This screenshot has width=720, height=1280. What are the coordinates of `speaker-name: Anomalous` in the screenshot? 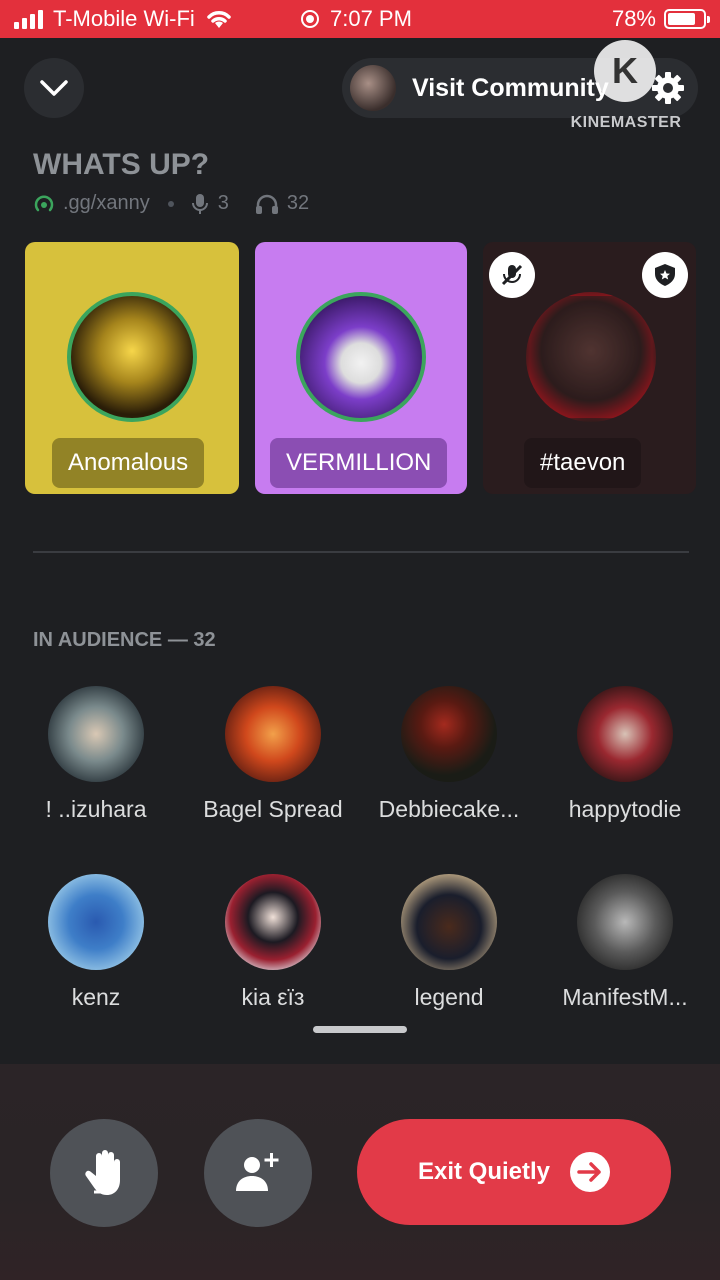 It's located at (128, 463).